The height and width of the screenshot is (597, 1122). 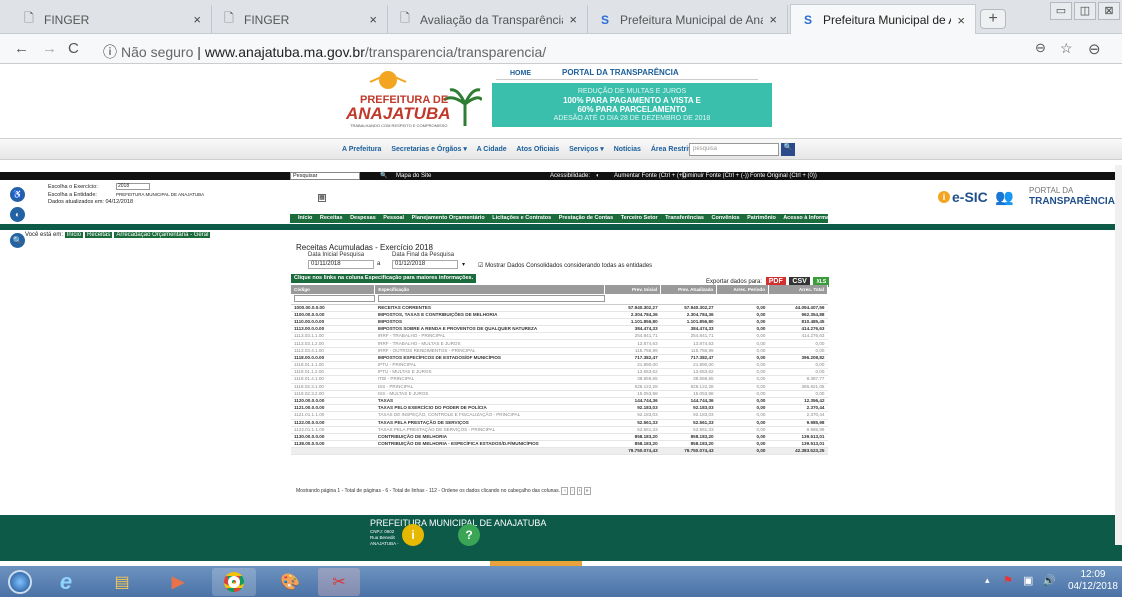 What do you see at coordinates (160, 194) in the screenshot?
I see `entity-select: PREFEITURA MUNICIPAL DE ANAJATUBA` at bounding box center [160, 194].